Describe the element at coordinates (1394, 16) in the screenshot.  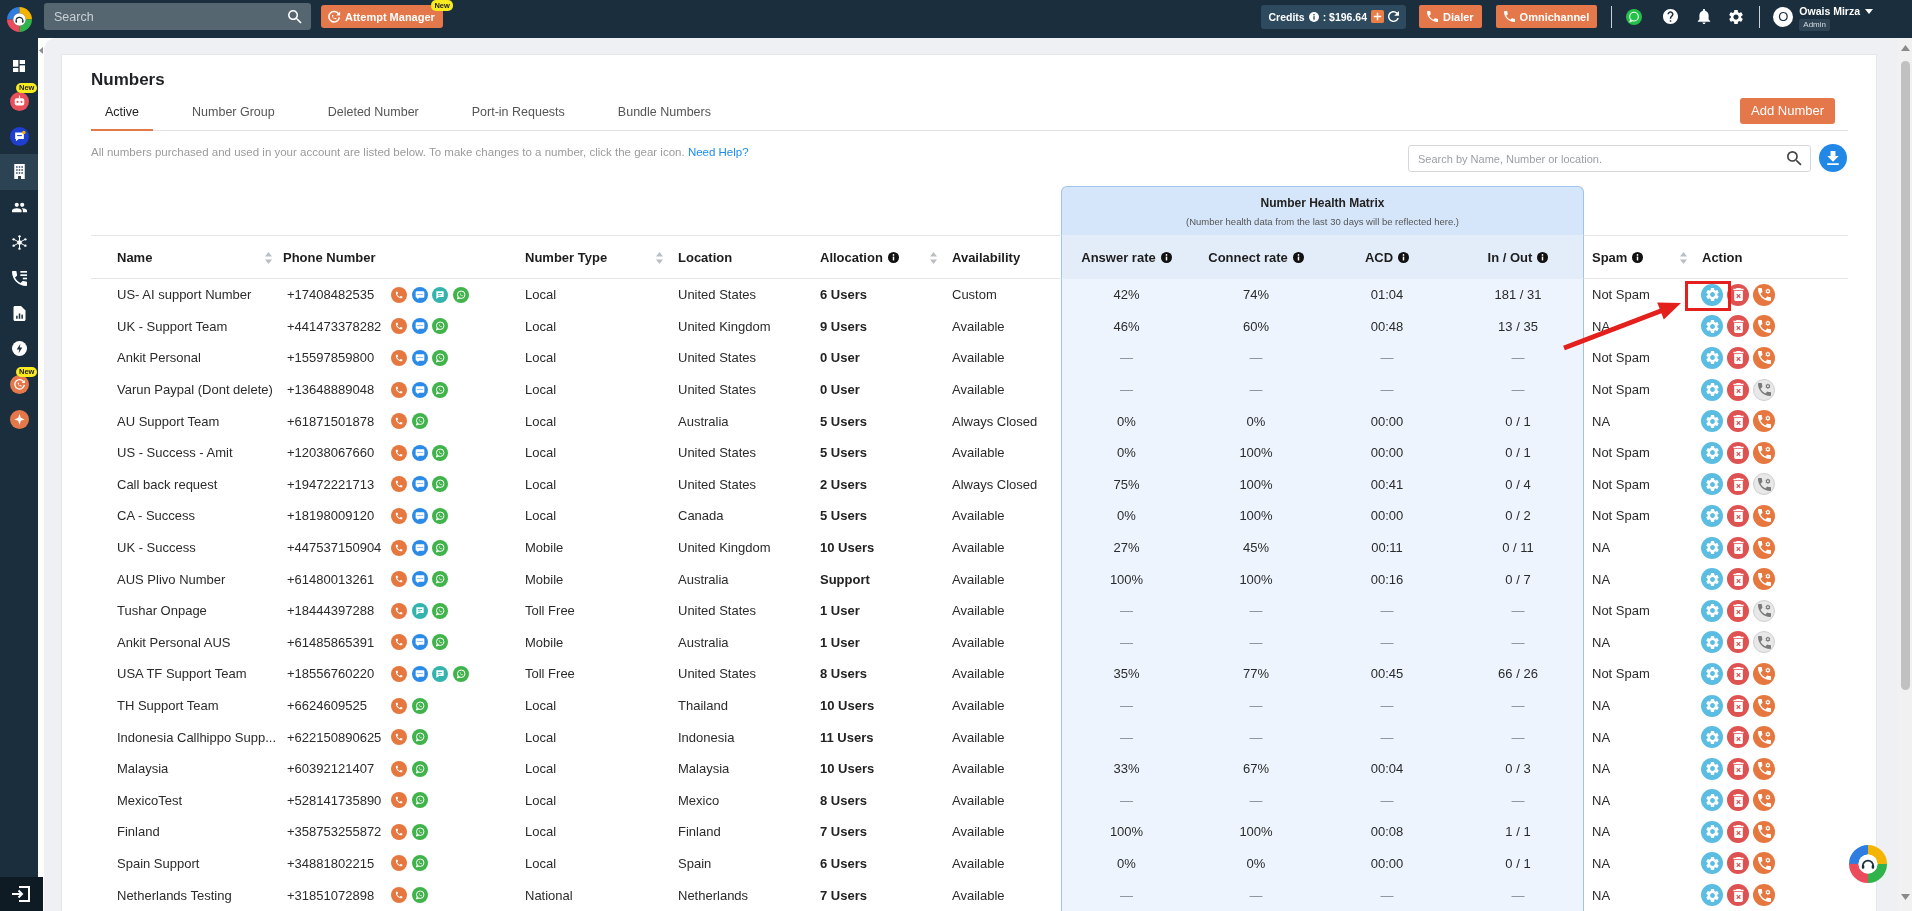
I see `refresh-icon` at that location.